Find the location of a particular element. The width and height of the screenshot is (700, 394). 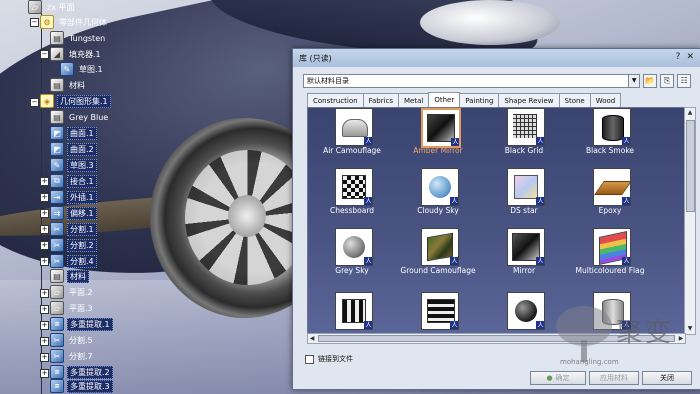

tree-item: ▱ 平面.2 is located at coordinates (72, 292).